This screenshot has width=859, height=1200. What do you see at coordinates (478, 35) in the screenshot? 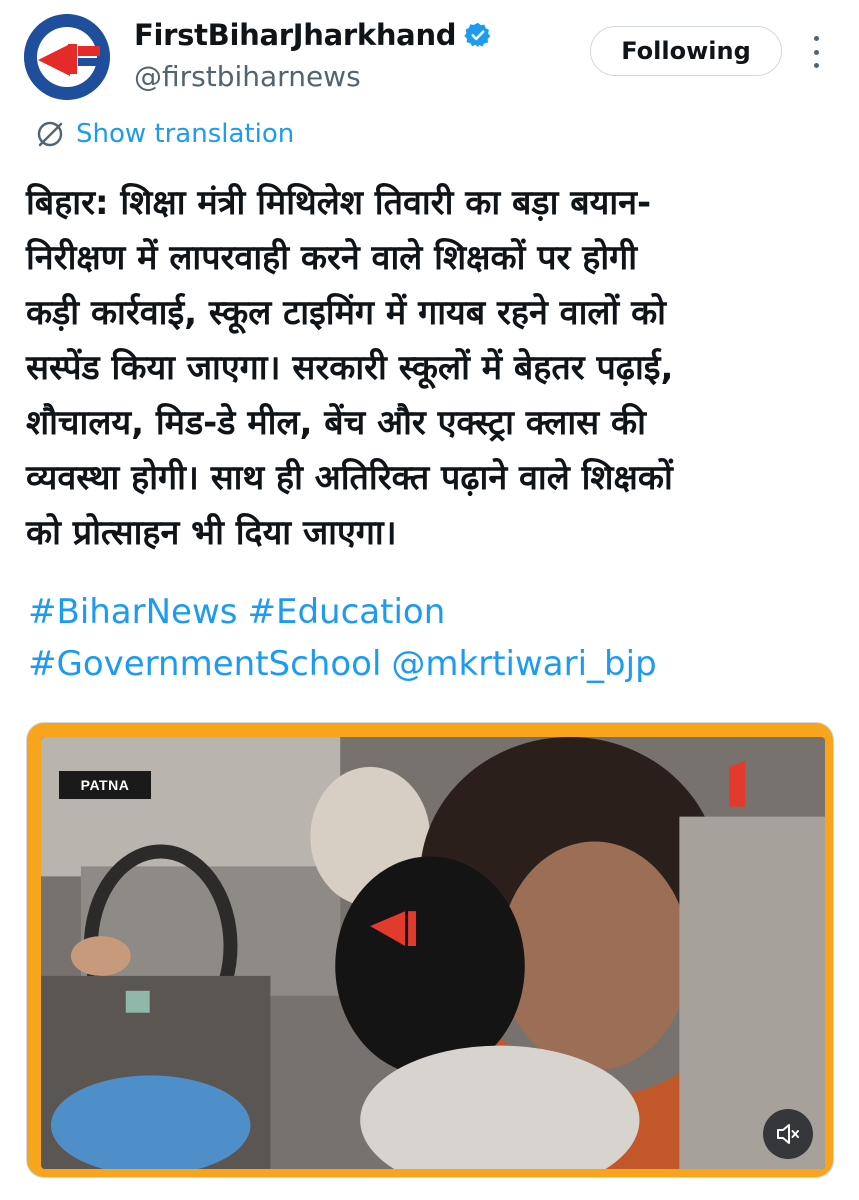
I see `verified-badge-icon` at bounding box center [478, 35].